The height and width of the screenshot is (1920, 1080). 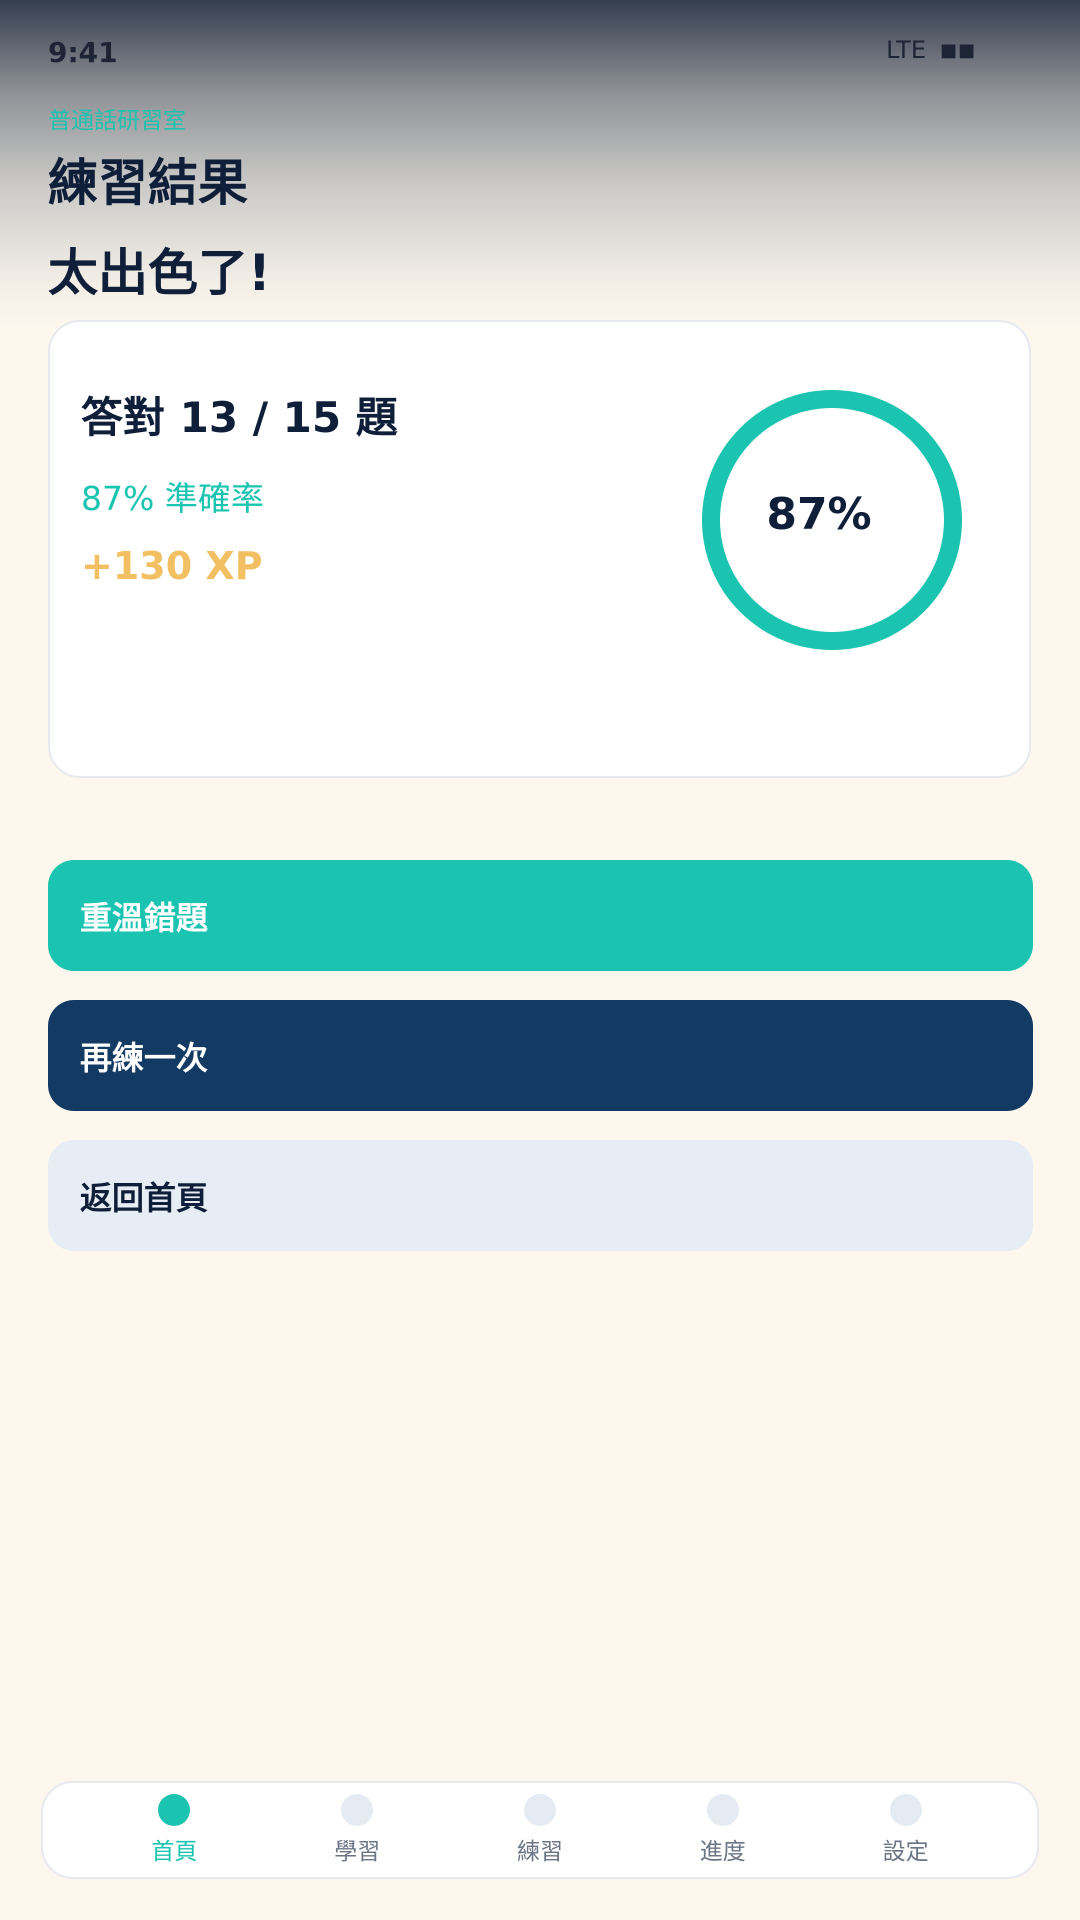 What do you see at coordinates (723, 1830) in the screenshot?
I see `nav-item-progress: 進度` at bounding box center [723, 1830].